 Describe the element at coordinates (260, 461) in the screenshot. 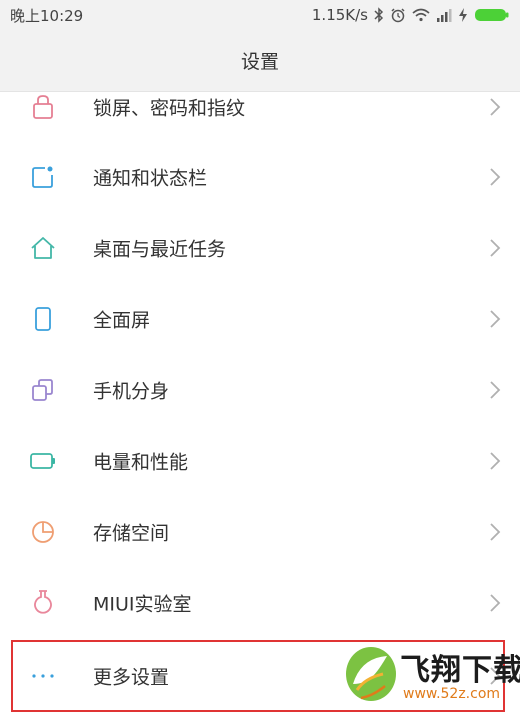

I see `settings-item-battery: 电量和性能` at that location.